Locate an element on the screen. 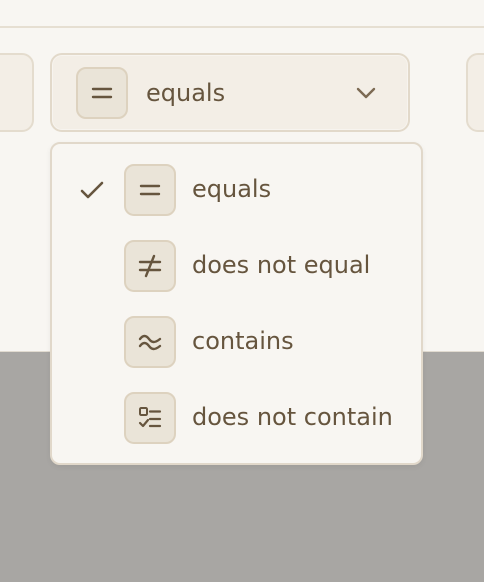 The height and width of the screenshot is (582, 484). dropdown-option-label: does not equal is located at coordinates (281, 265).